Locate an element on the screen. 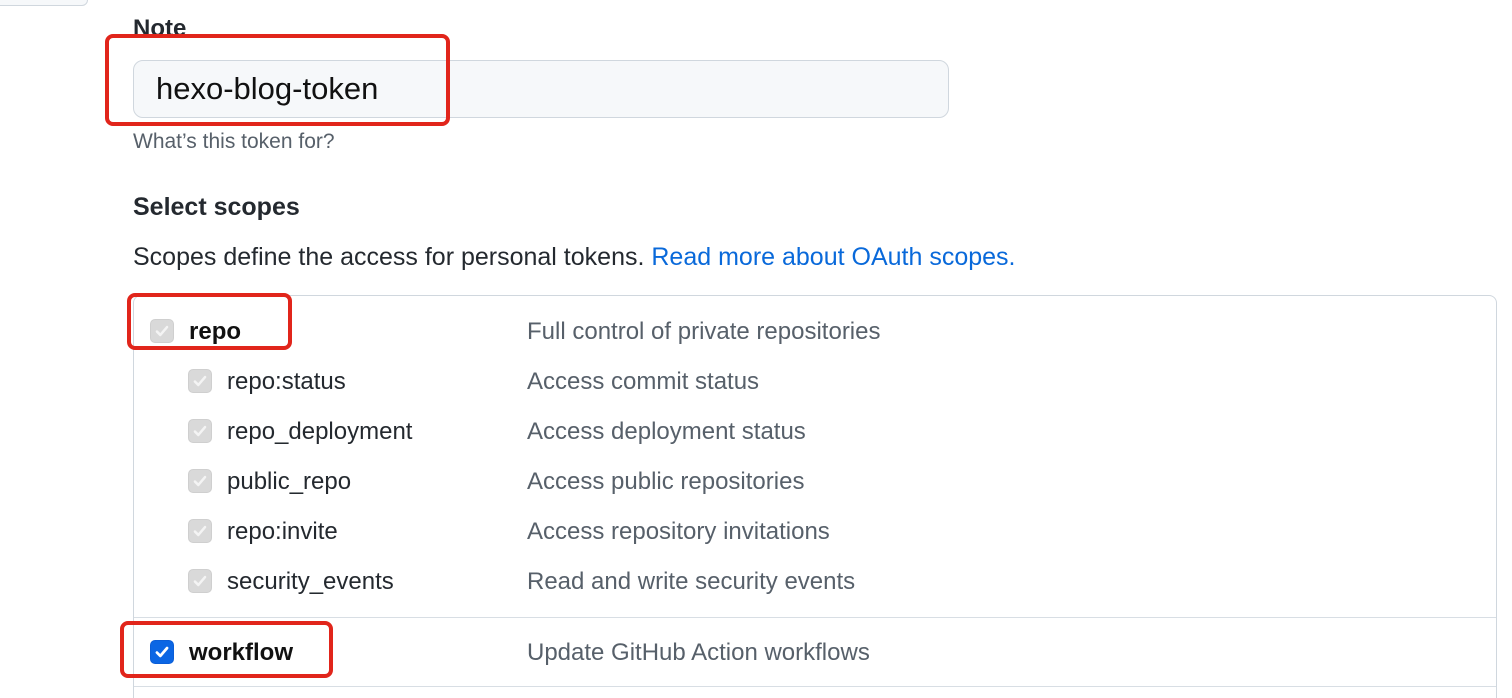 This screenshot has height=698, width=1512. scope-name: repo is located at coordinates (215, 331).